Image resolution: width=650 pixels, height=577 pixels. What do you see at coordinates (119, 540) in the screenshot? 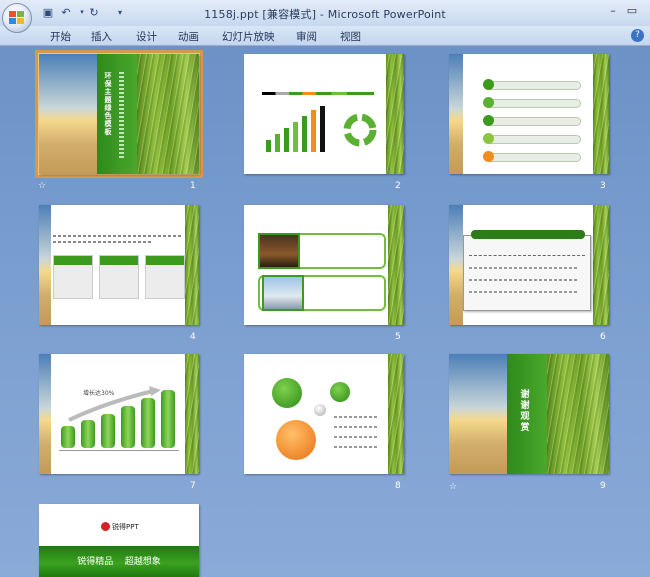
I see `slide-thumbnail-10: 锐得PPT 锐得精品 超越想象` at bounding box center [119, 540].